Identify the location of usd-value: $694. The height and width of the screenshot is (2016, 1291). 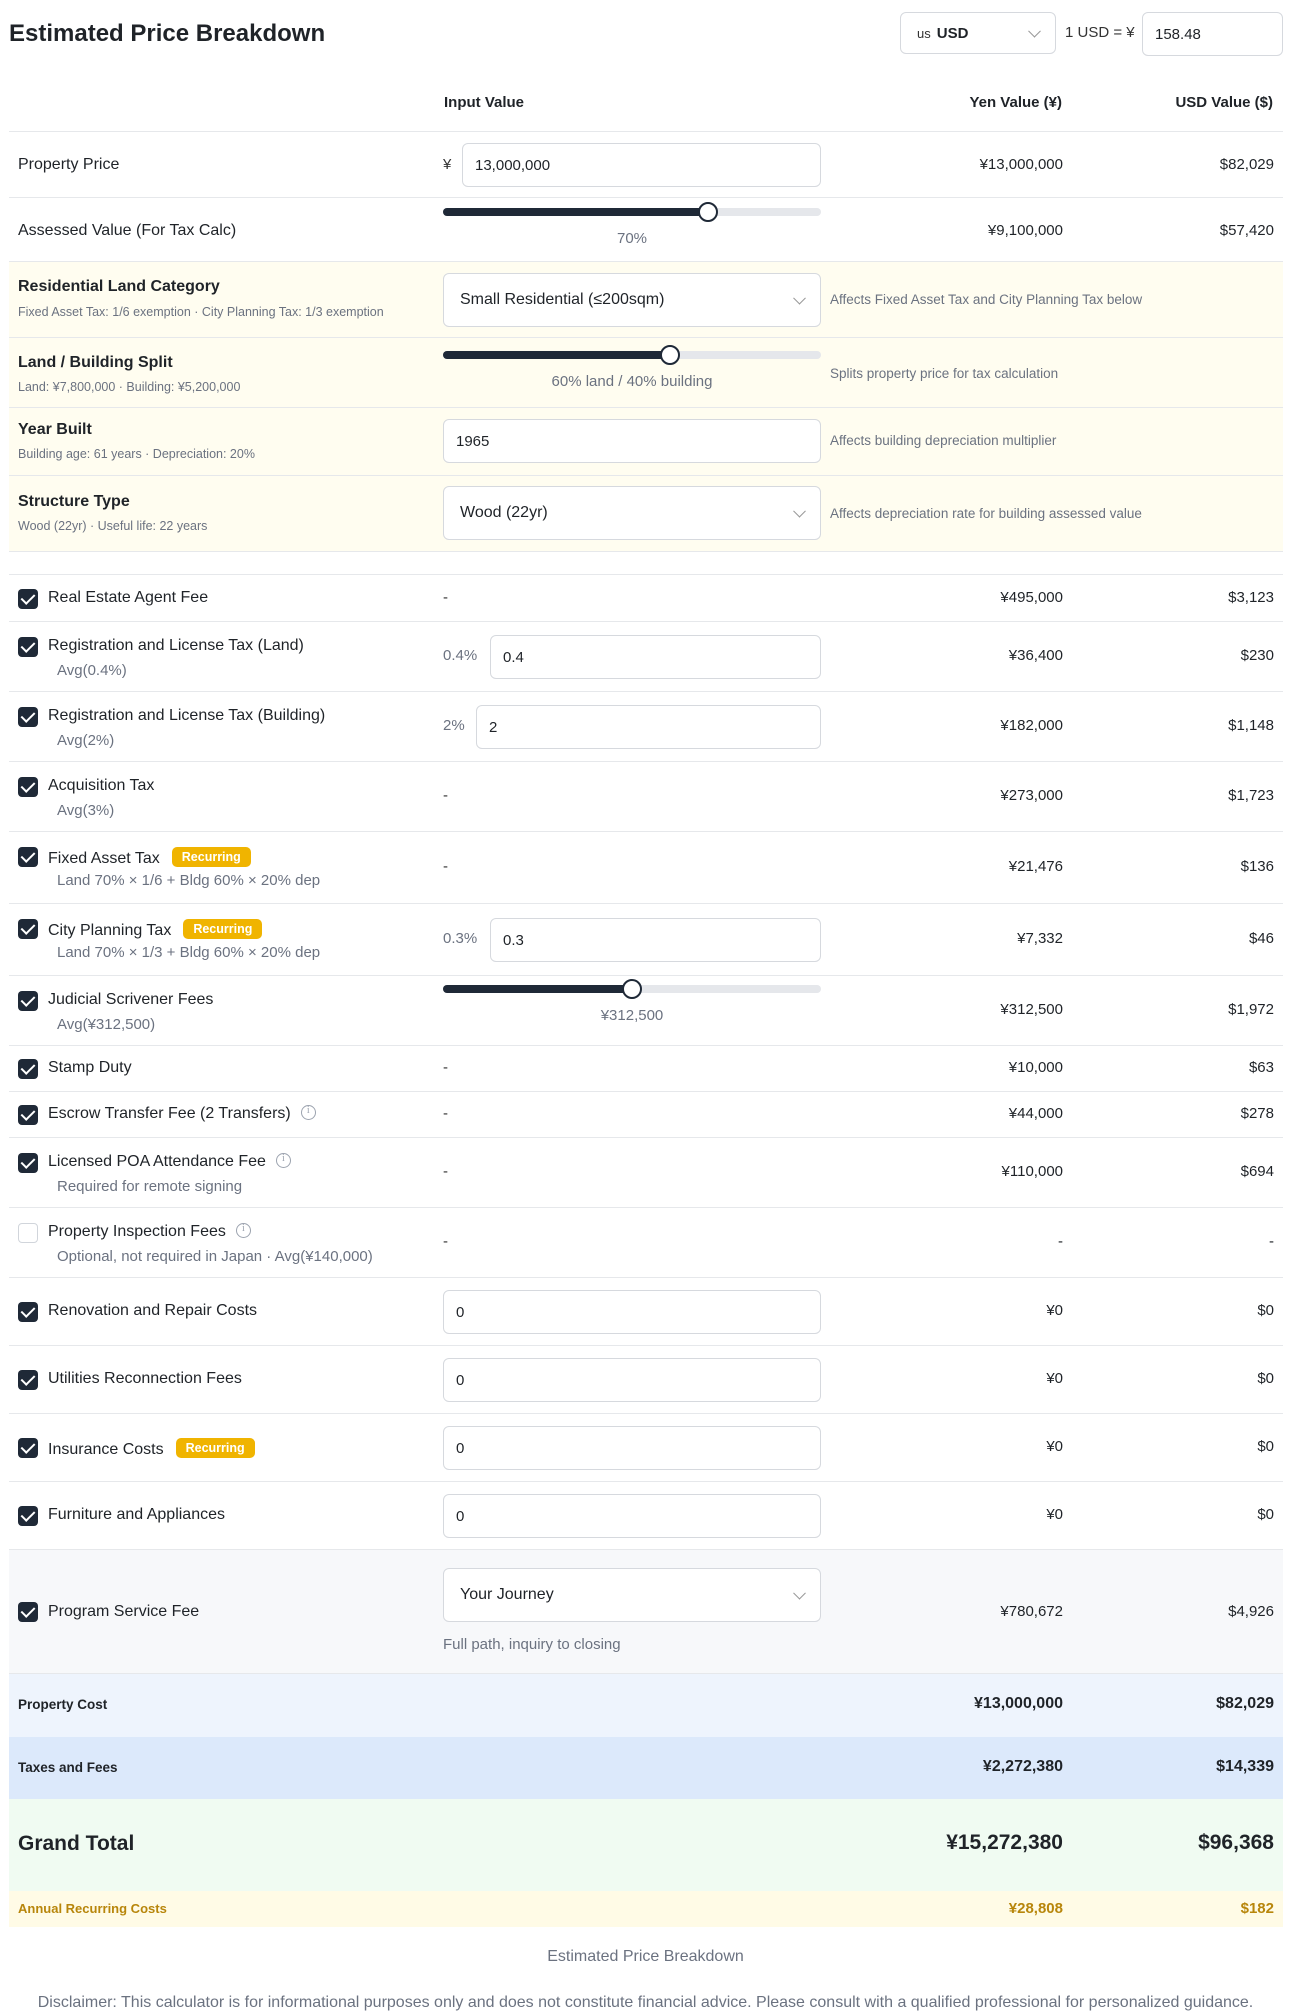
(1257, 1171).